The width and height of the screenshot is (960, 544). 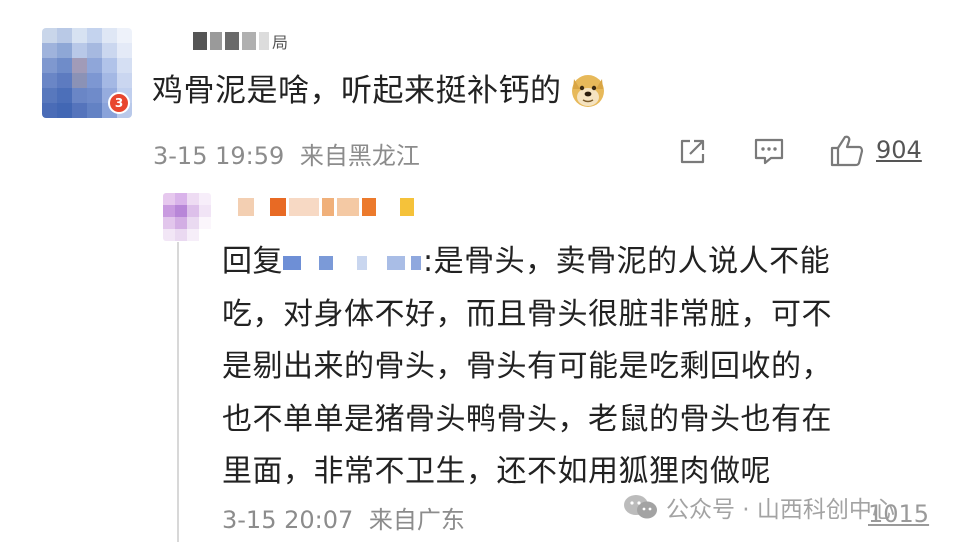 What do you see at coordinates (326, 207) in the screenshot?
I see `replier-username` at bounding box center [326, 207].